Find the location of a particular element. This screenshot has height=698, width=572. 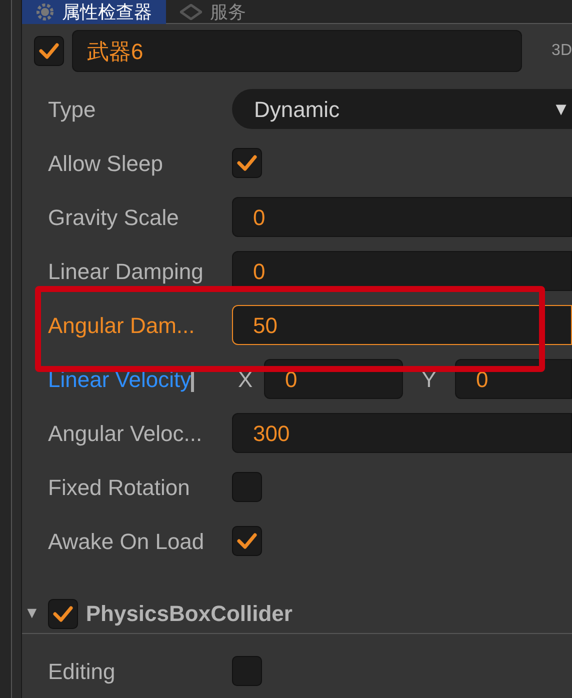

property-label: Fixed Rotation is located at coordinates (119, 488).